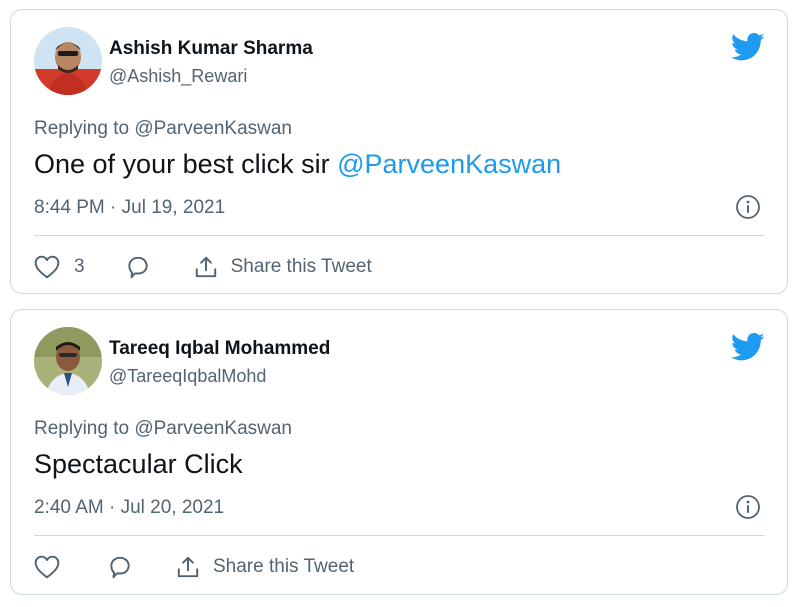 The image size is (800, 607). I want to click on author-handle: @TareeqIqbalMohd, so click(187, 376).